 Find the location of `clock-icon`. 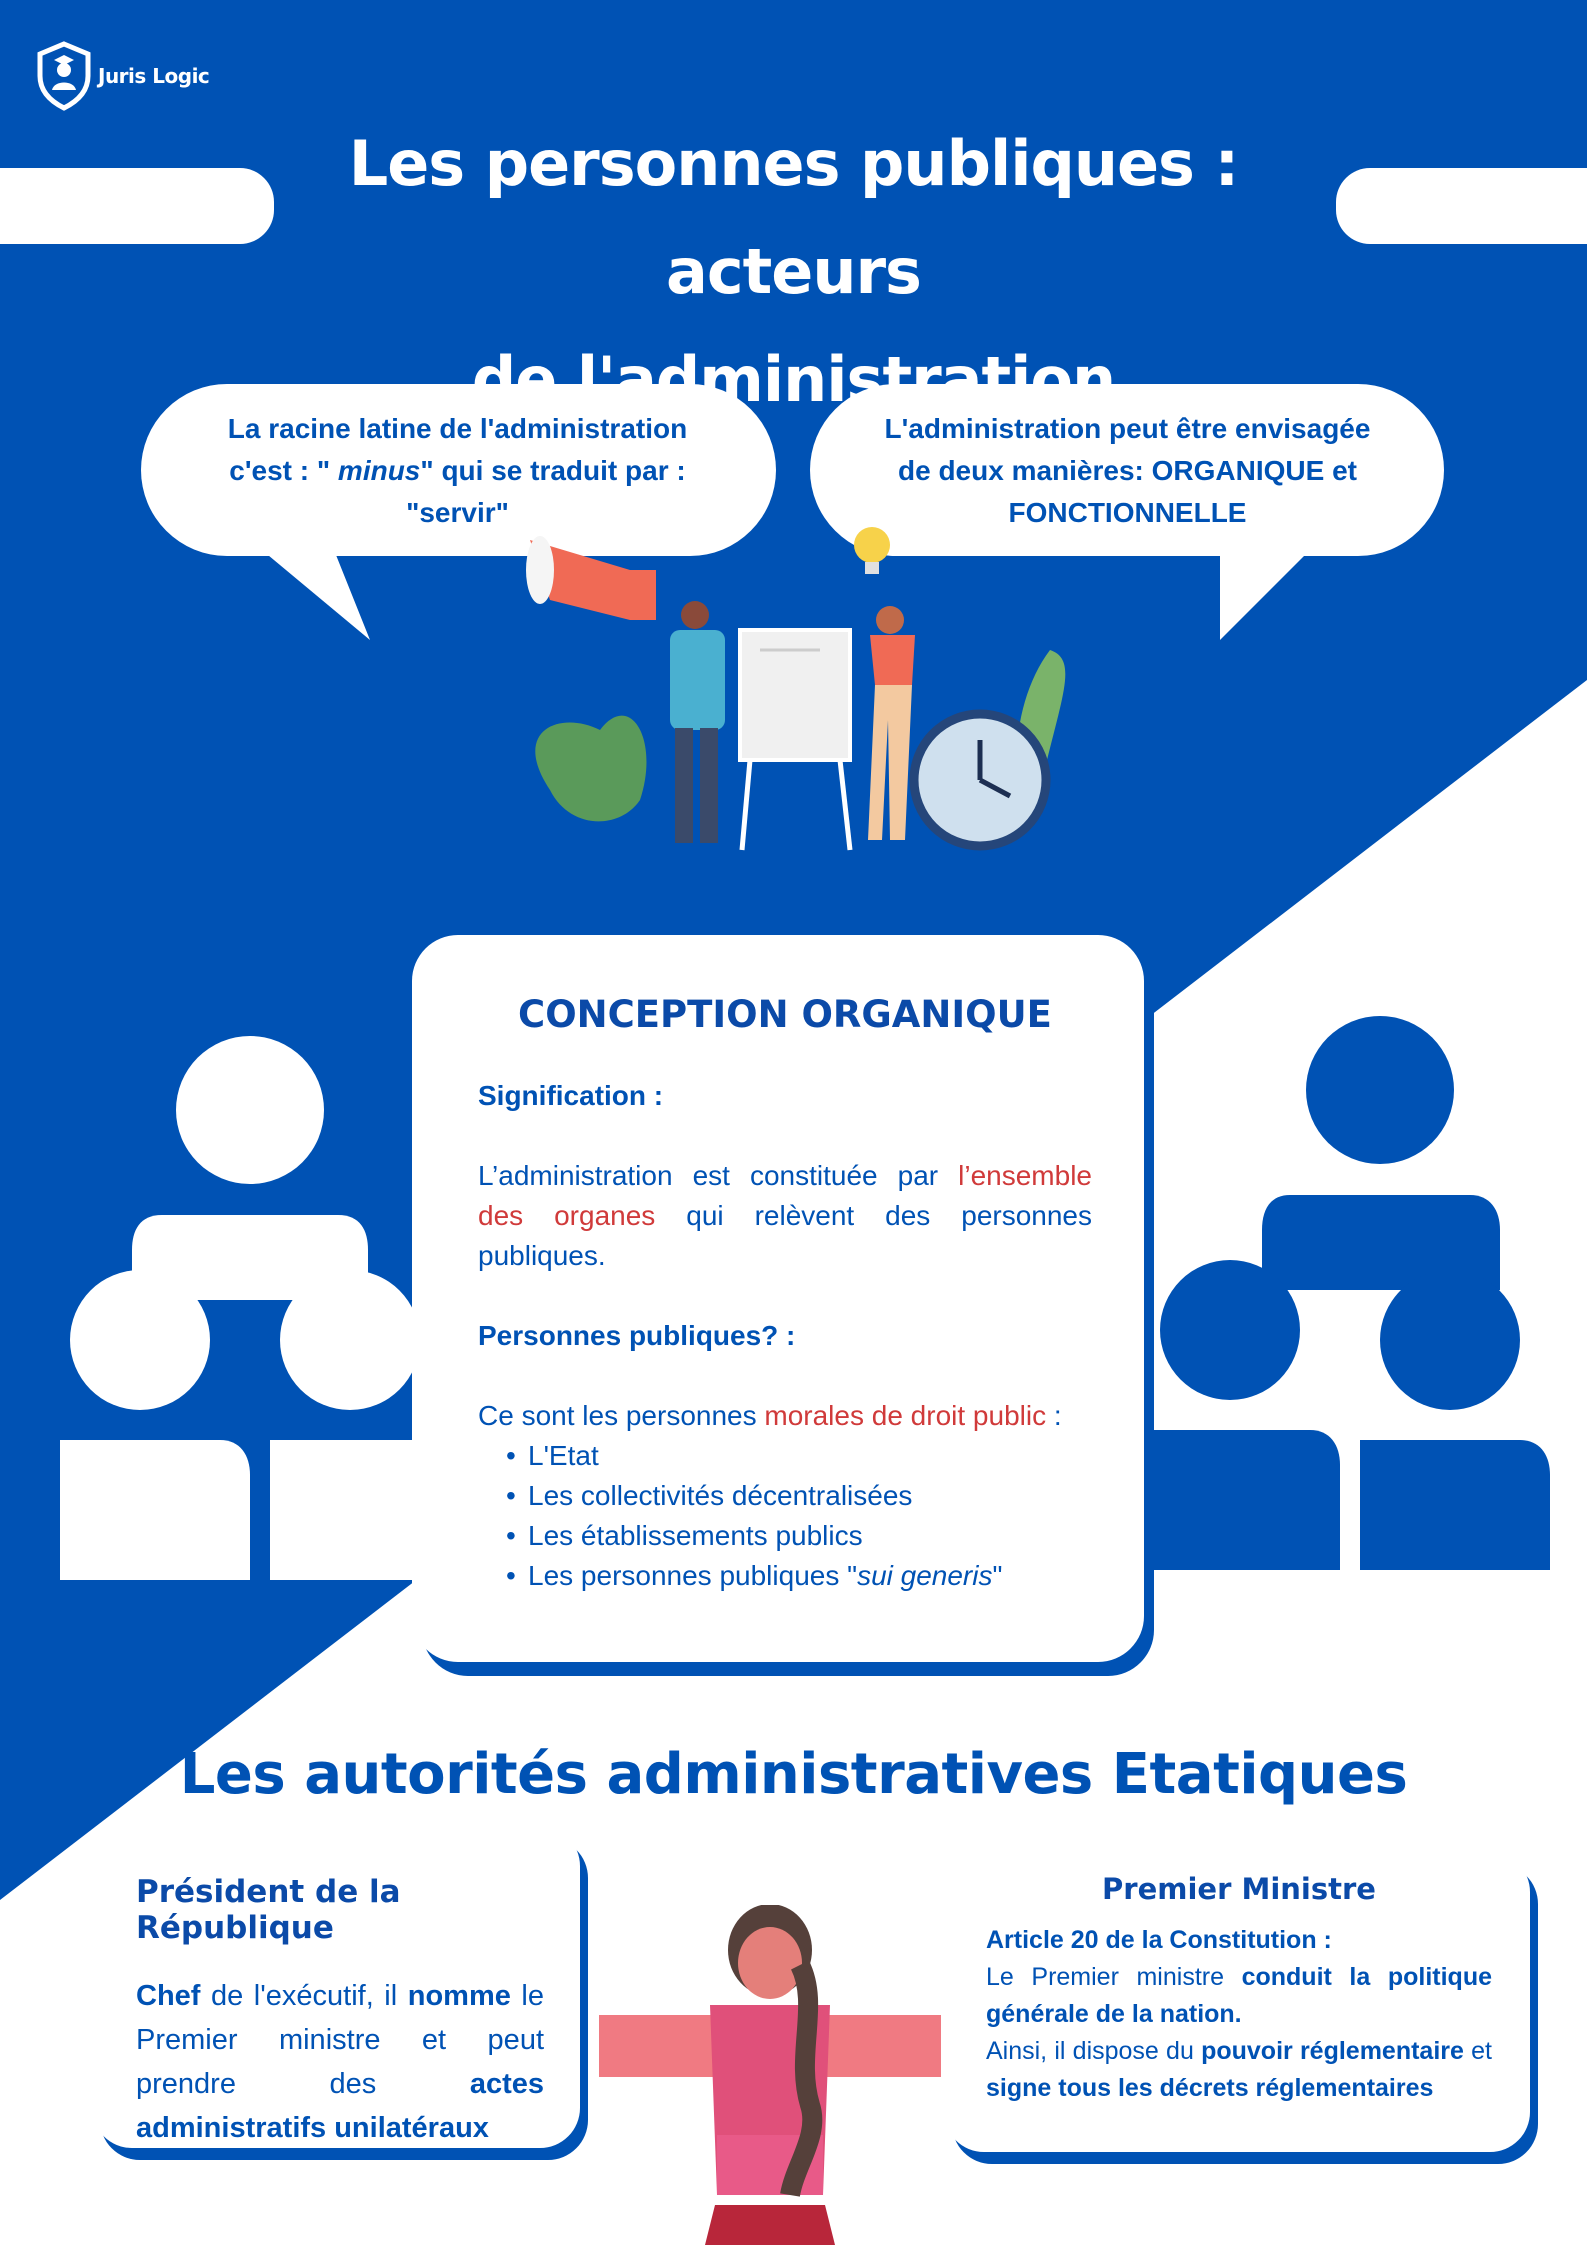

clock-icon is located at coordinates (980, 780).